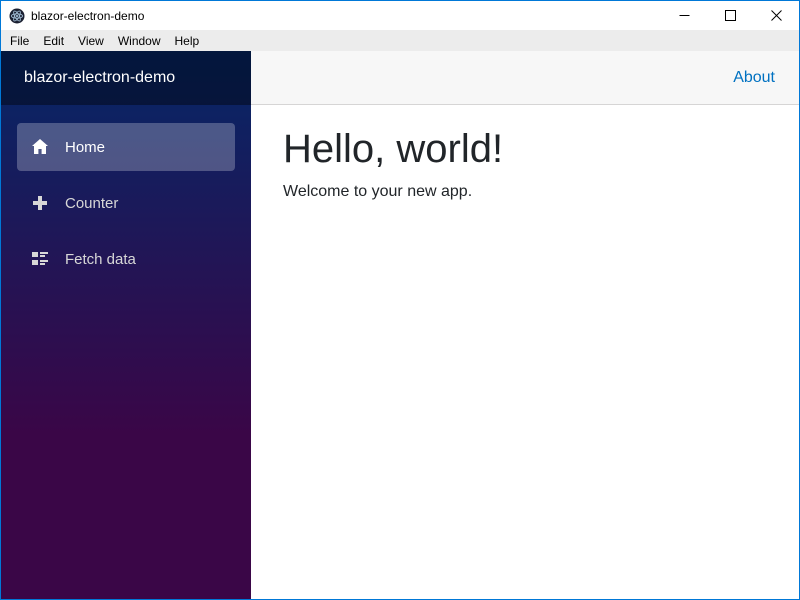  I want to click on home-icon, so click(40, 147).